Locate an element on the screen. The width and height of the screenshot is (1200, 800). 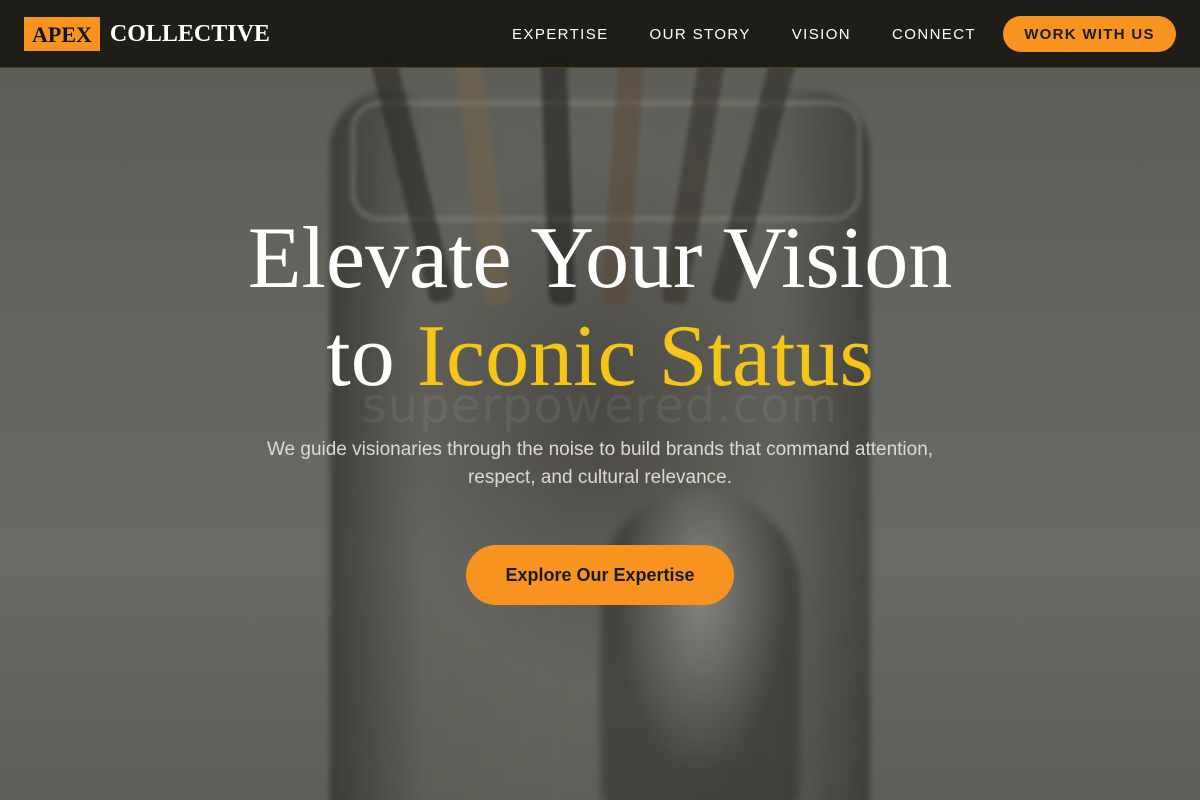
logo-wordmark: COLLECTIVE is located at coordinates (189, 33).